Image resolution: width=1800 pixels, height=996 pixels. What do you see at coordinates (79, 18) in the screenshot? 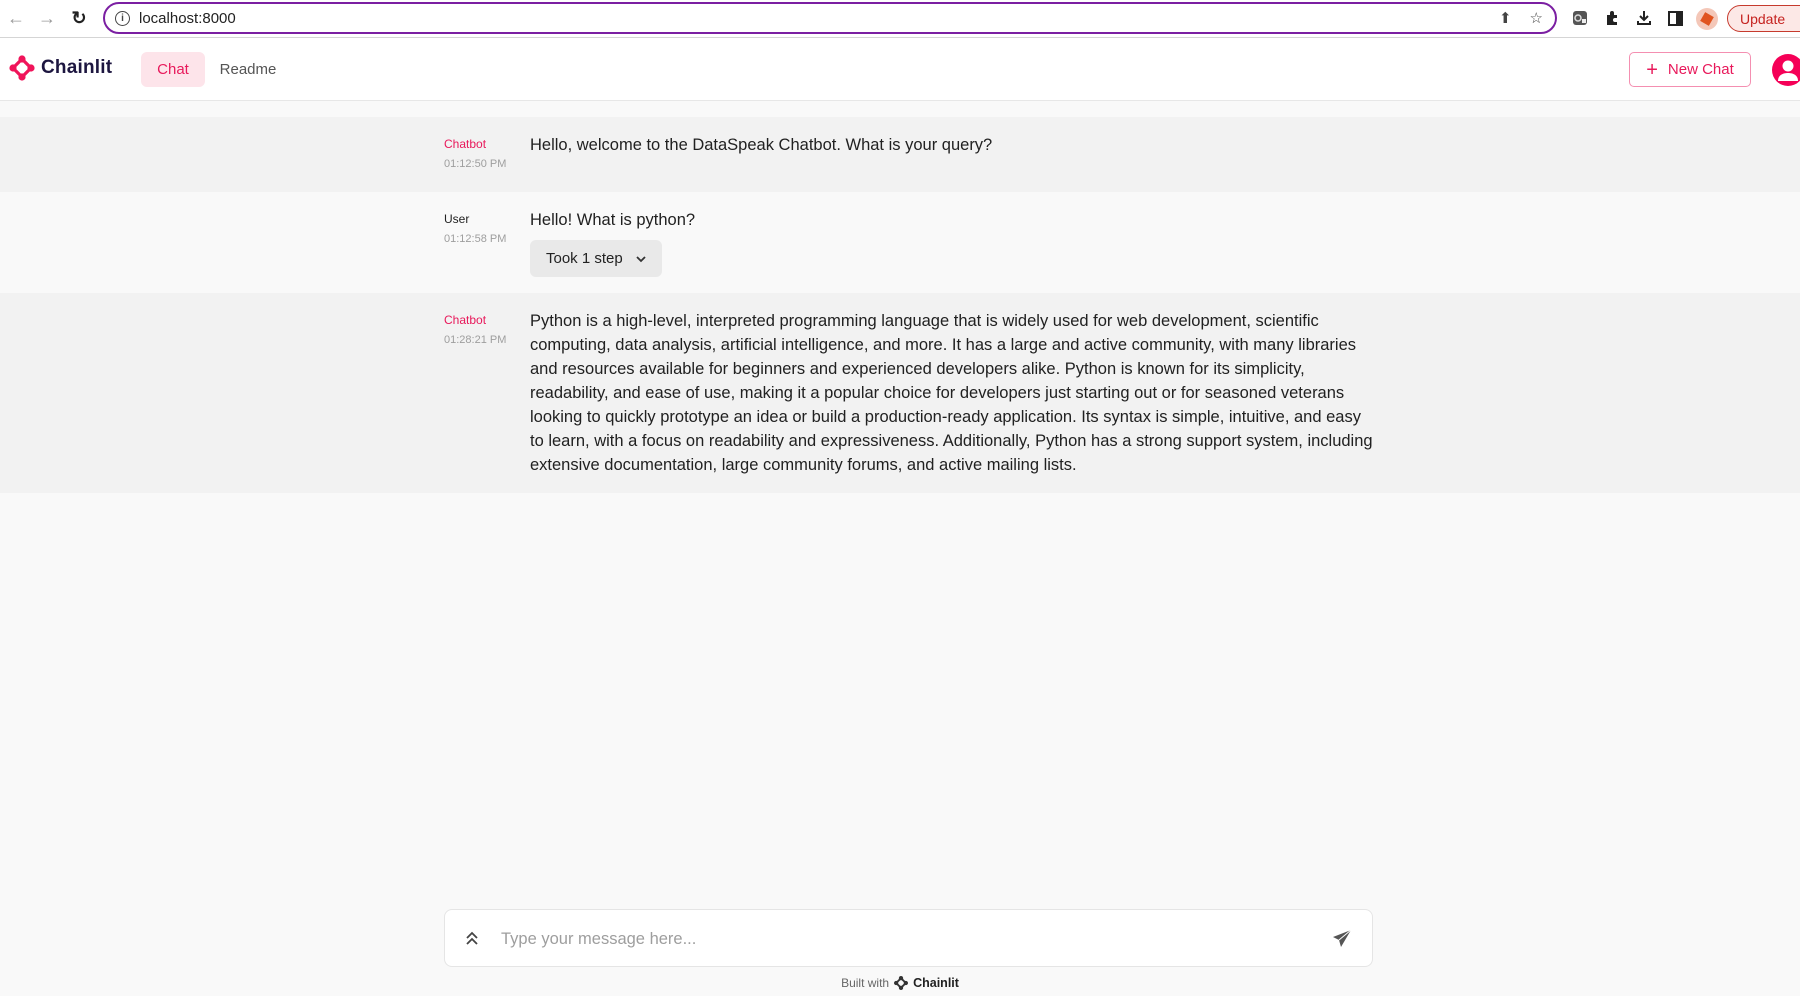
I see `reload-icon: ↻` at bounding box center [79, 18].